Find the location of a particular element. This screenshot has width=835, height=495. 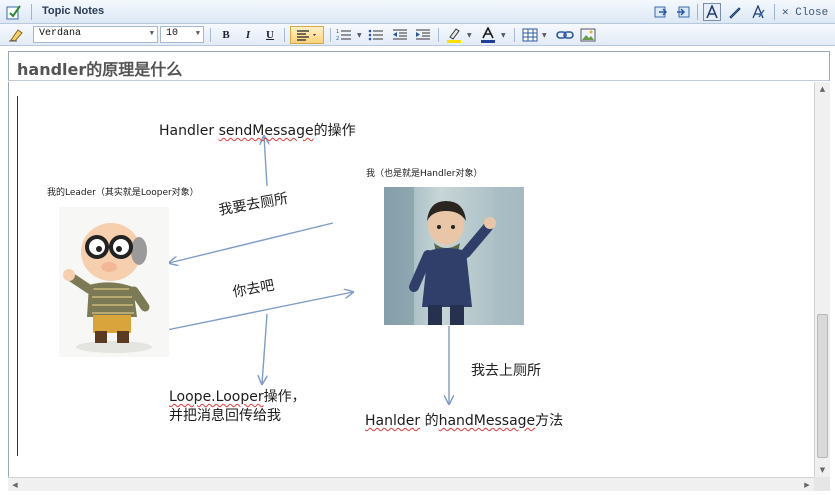

looper-label-line1: Loope.Looper操作， is located at coordinates (237, 396).